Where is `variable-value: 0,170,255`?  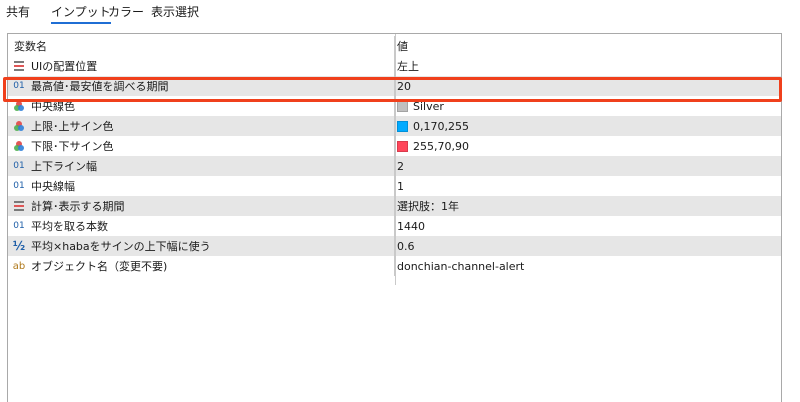 variable-value: 0,170,255 is located at coordinates (441, 126).